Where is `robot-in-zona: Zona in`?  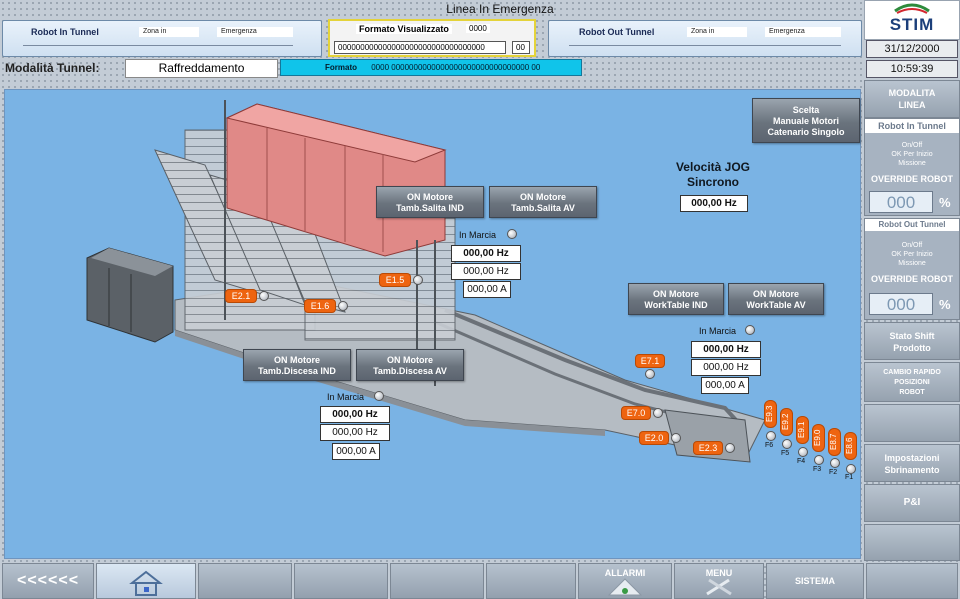 robot-in-zona: Zona in is located at coordinates (169, 32).